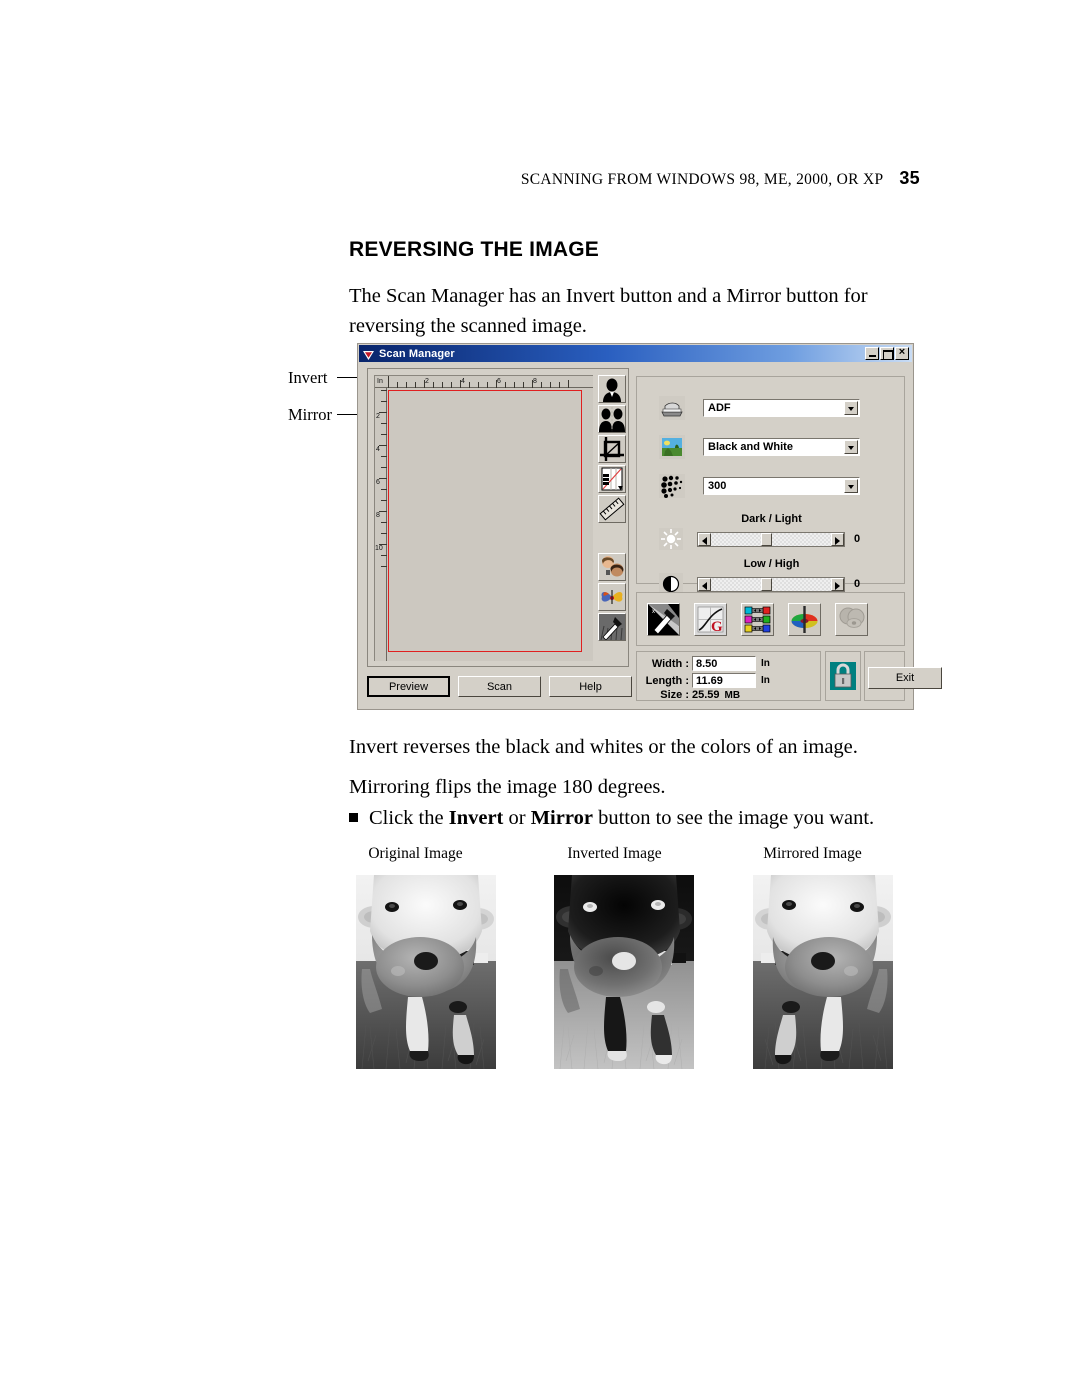 This screenshot has width=1080, height=1397. Describe the element at coordinates (590, 686) in the screenshot. I see `help-button: Help` at that location.